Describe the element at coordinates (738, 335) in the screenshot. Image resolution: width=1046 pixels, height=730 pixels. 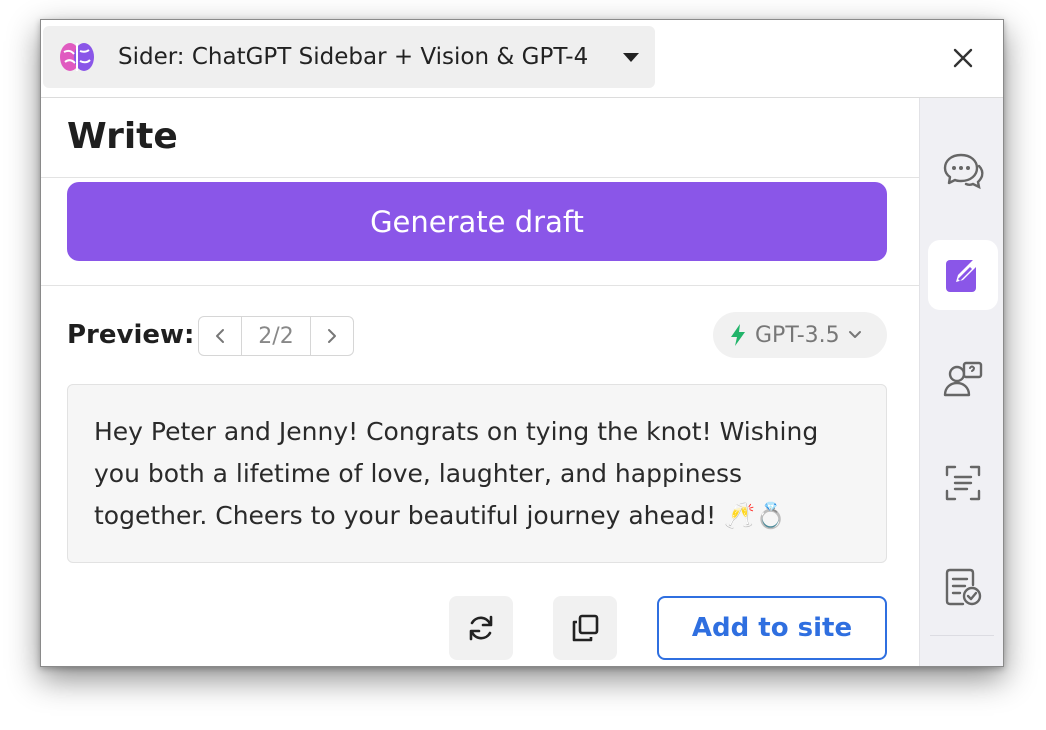
I see `bolt-icon` at that location.